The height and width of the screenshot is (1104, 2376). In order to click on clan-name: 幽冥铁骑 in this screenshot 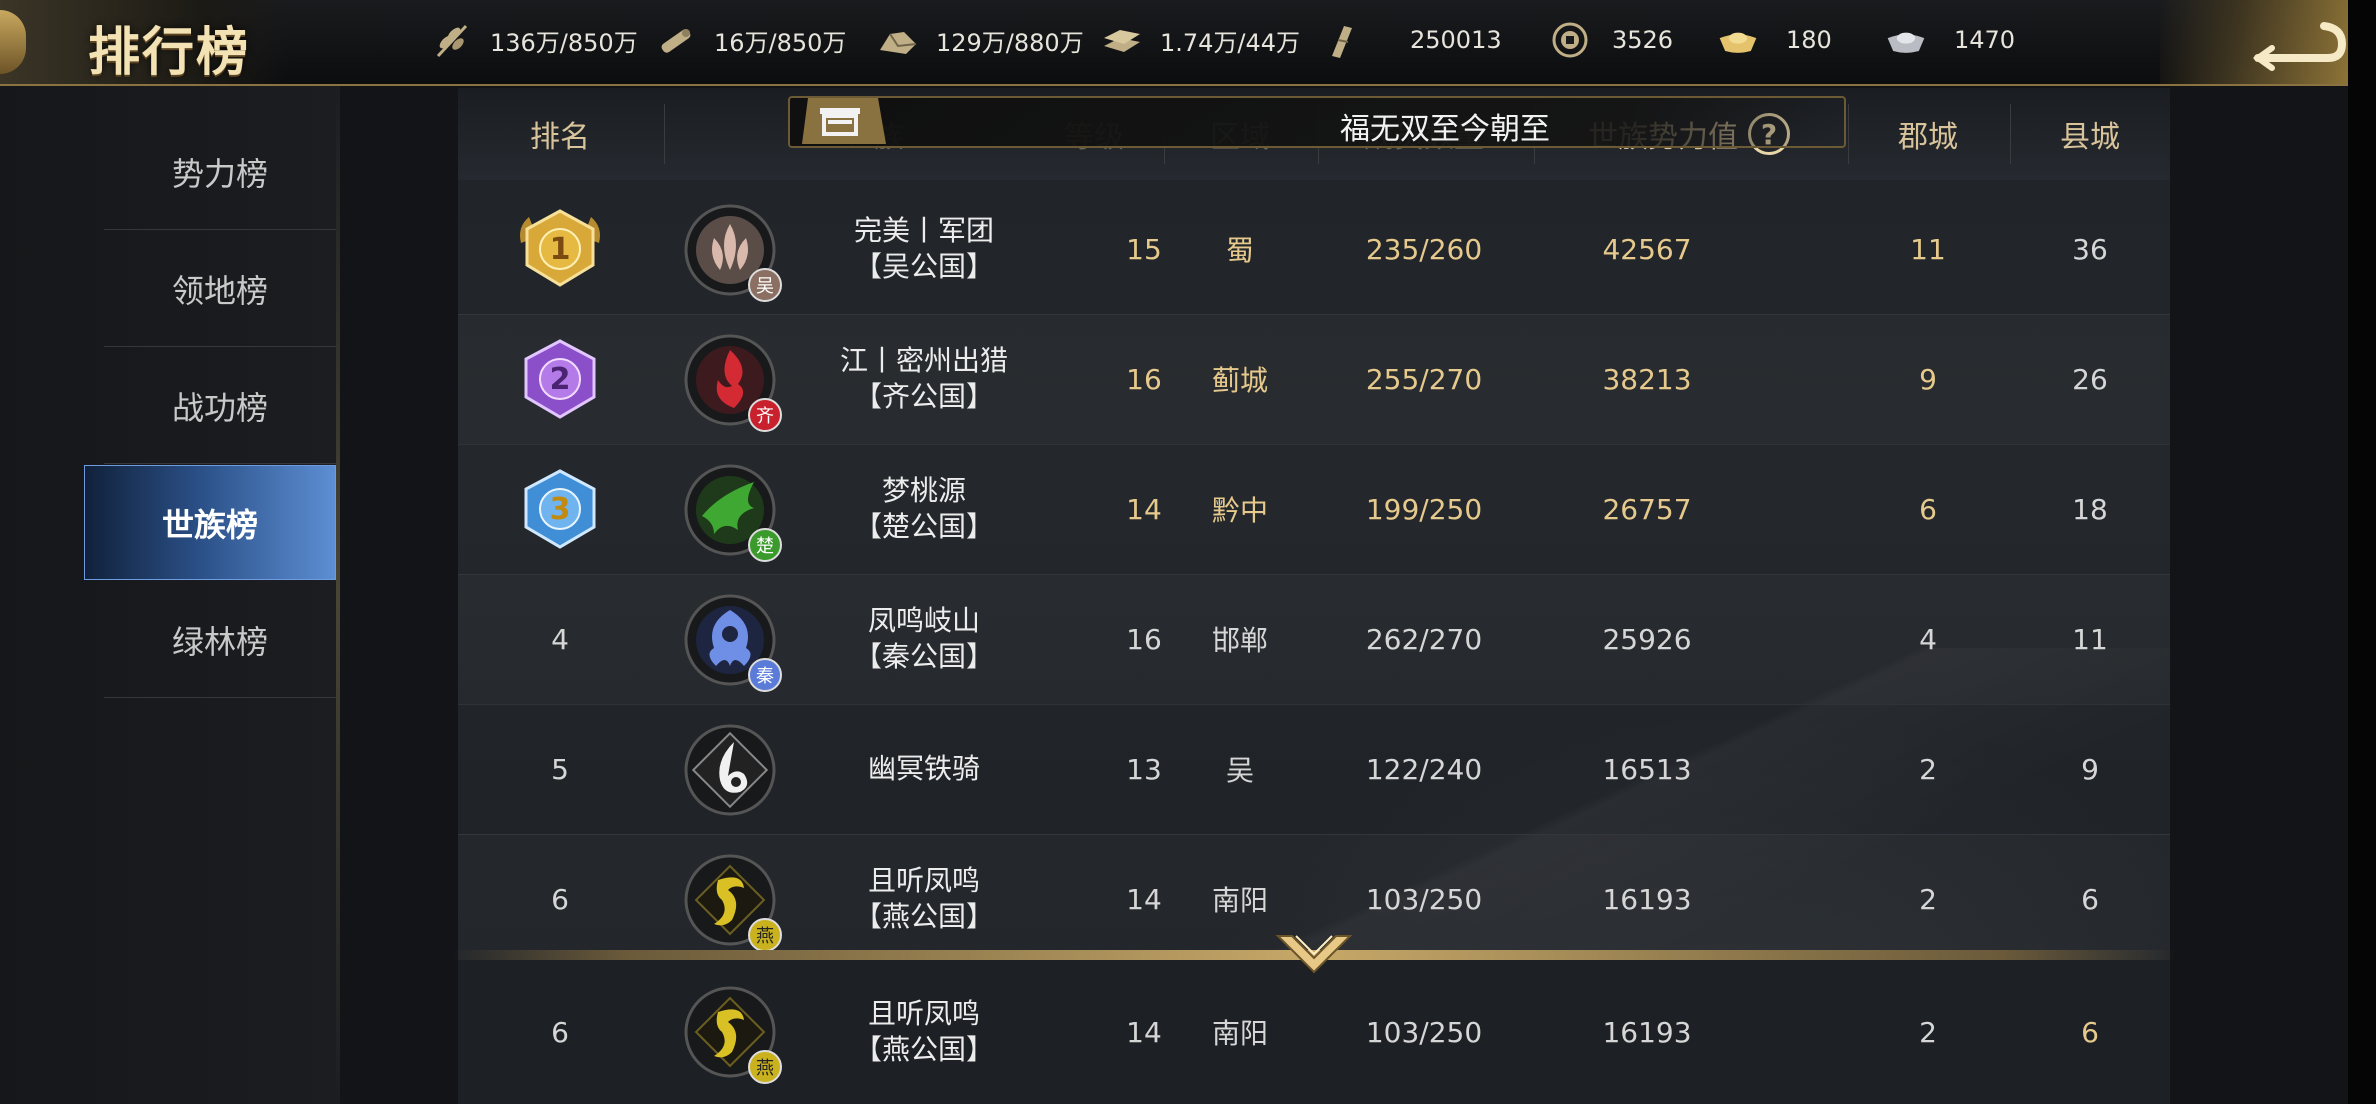, I will do `click(923, 768)`.